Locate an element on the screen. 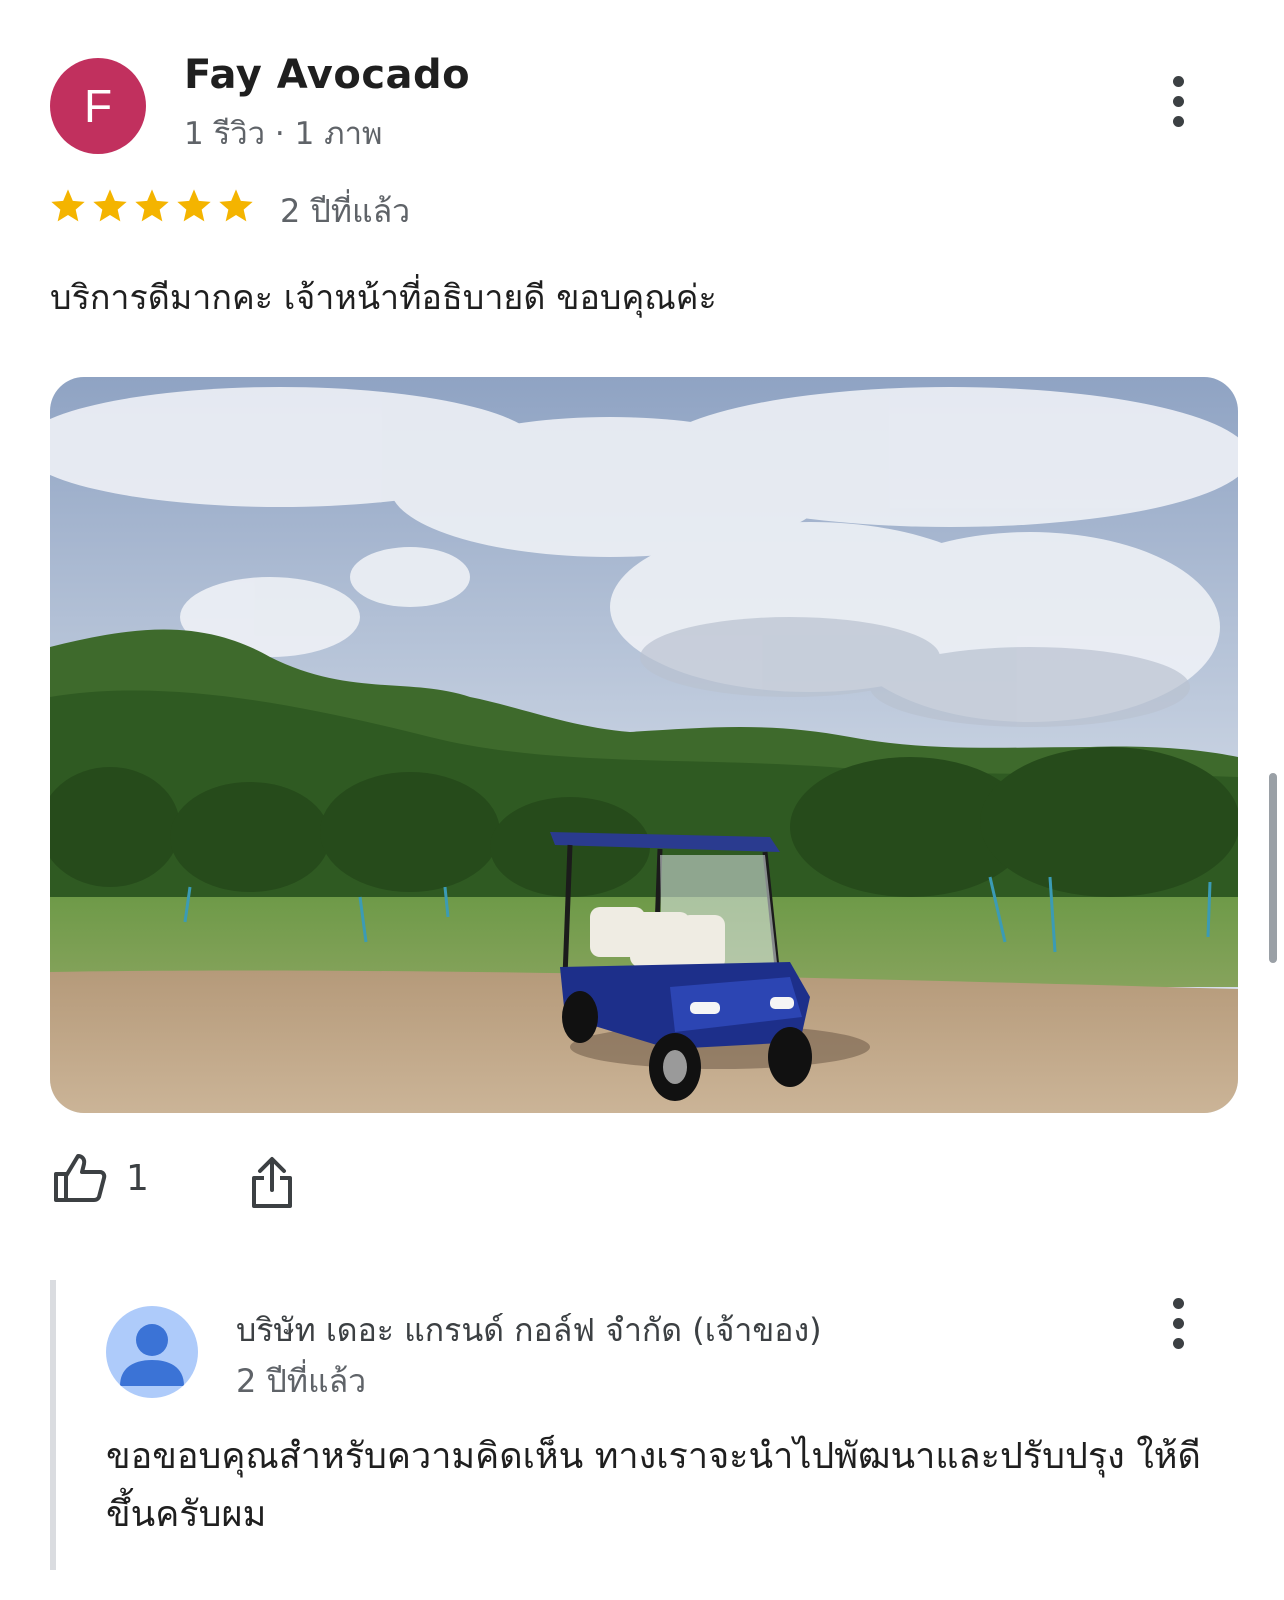  owner-reply-time: 2 ปีที่แล้ว is located at coordinates (301, 1381).